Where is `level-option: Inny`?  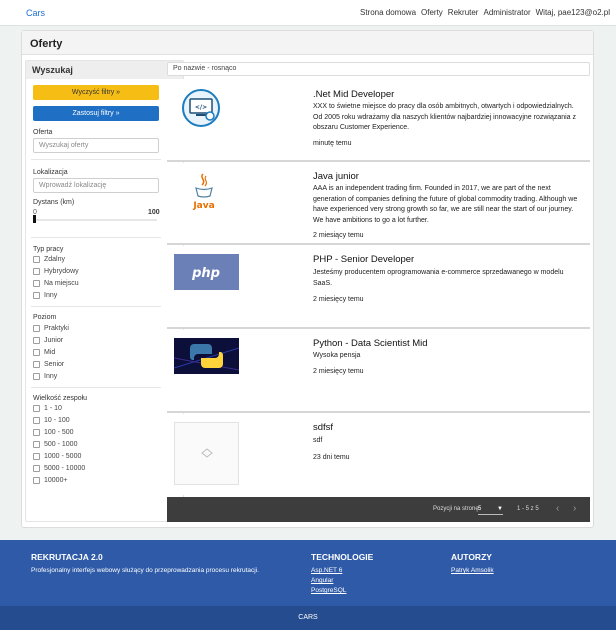 level-option: Inny is located at coordinates (45, 376).